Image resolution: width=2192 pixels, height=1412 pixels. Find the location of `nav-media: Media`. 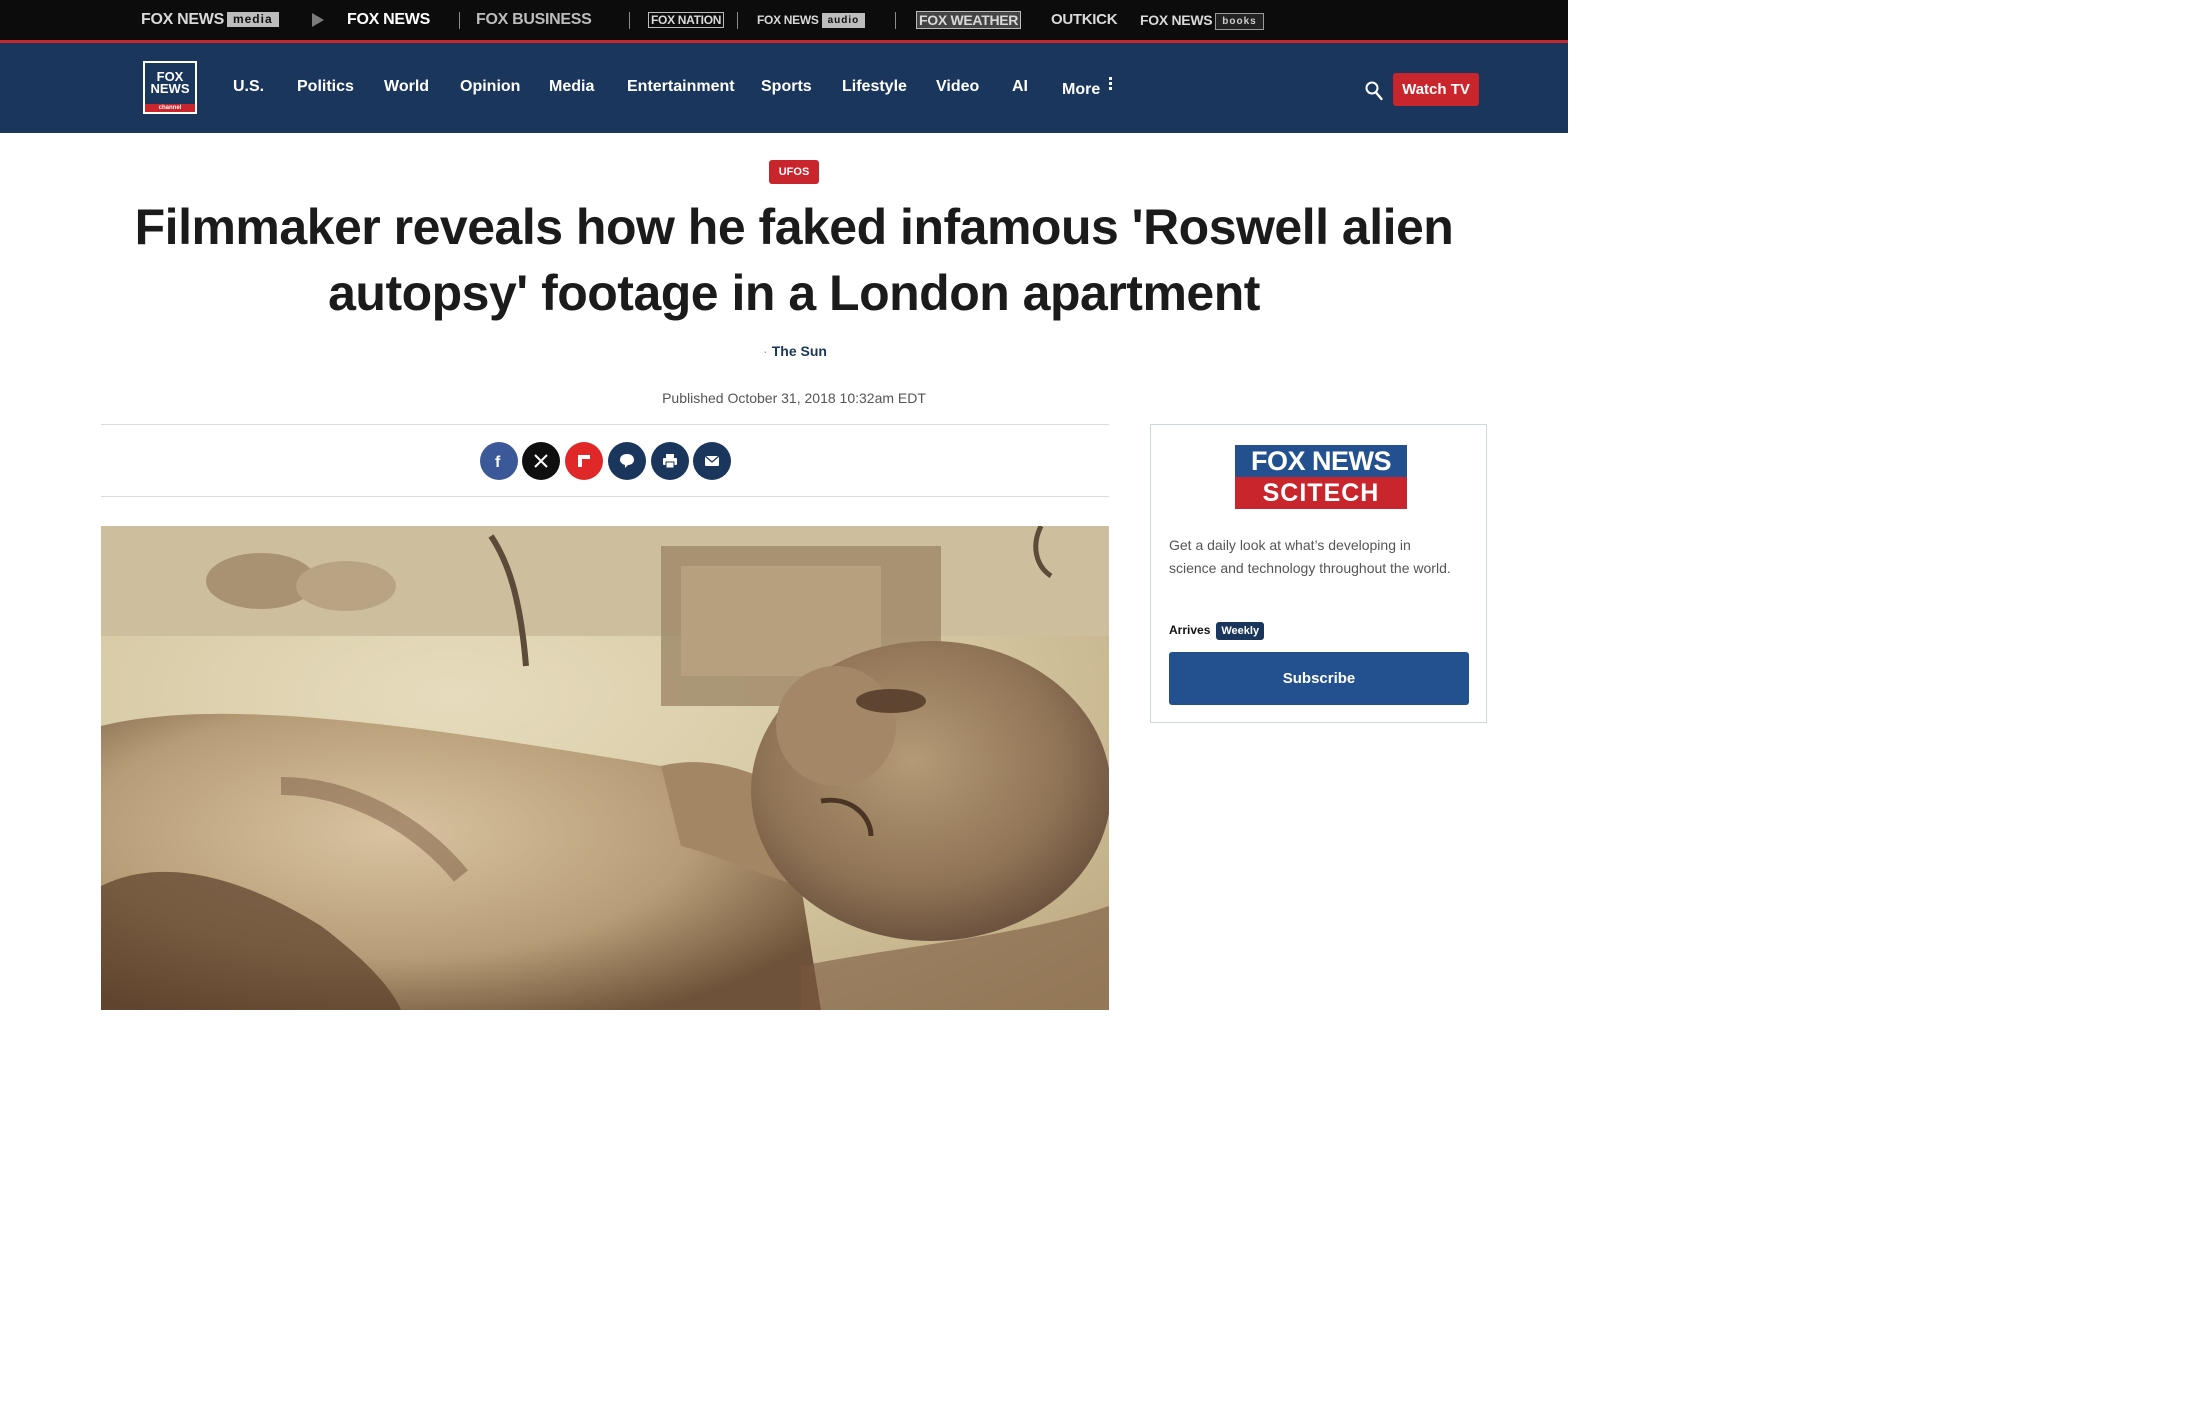

nav-media: Media is located at coordinates (571, 87).